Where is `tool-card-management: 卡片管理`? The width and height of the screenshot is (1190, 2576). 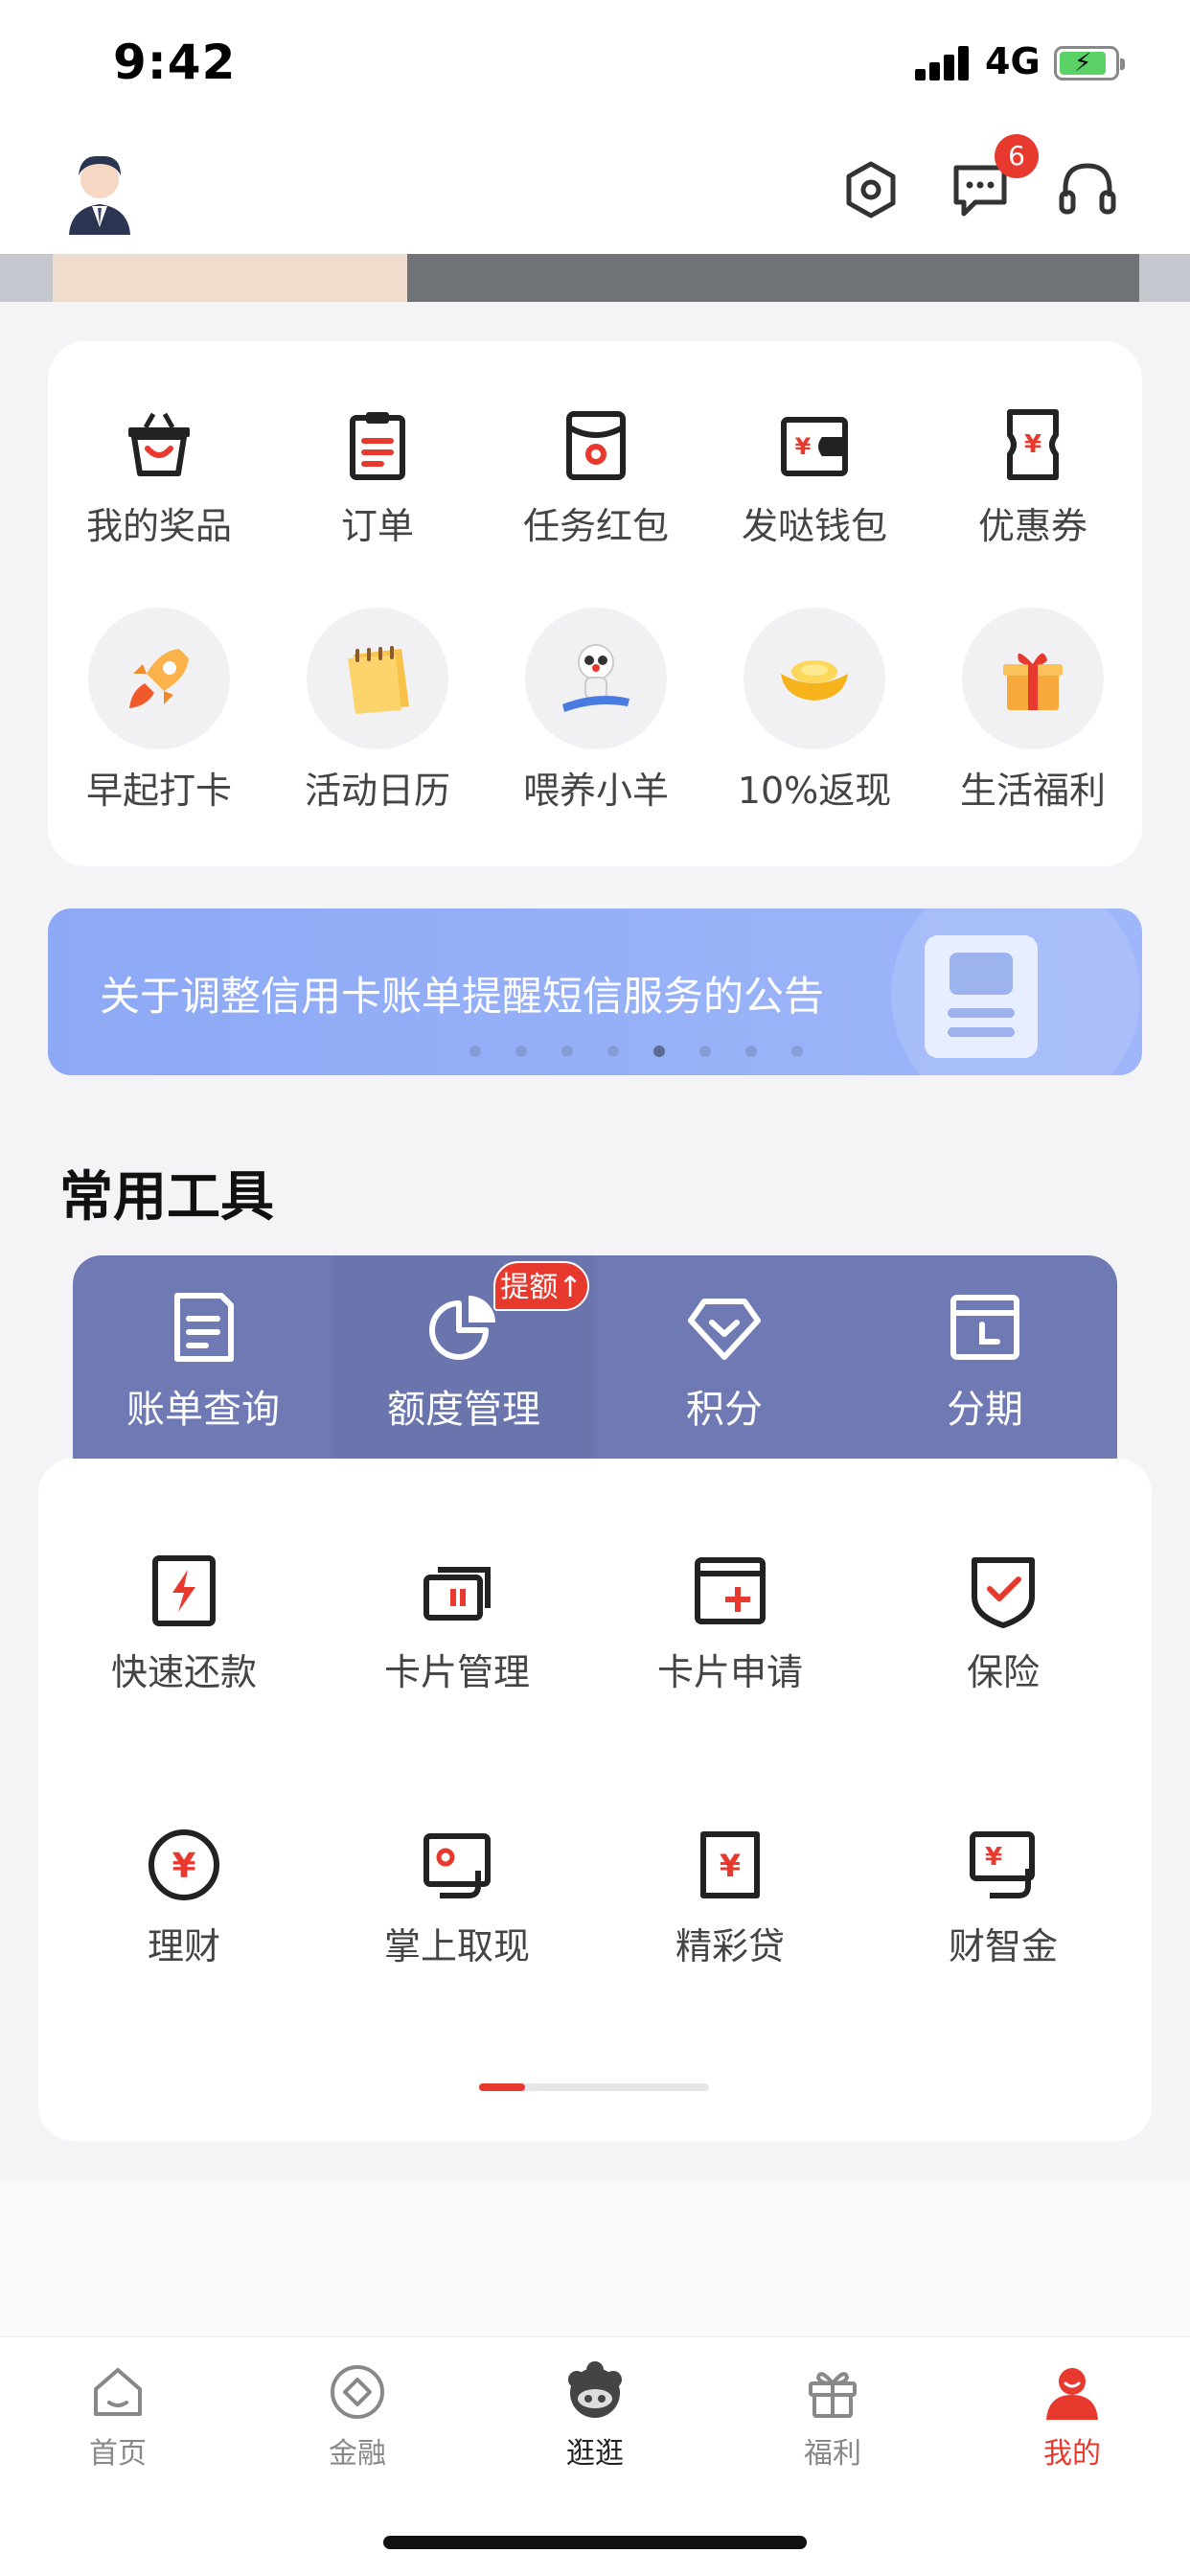
tool-card-management: 卡片管理 is located at coordinates (457, 1623).